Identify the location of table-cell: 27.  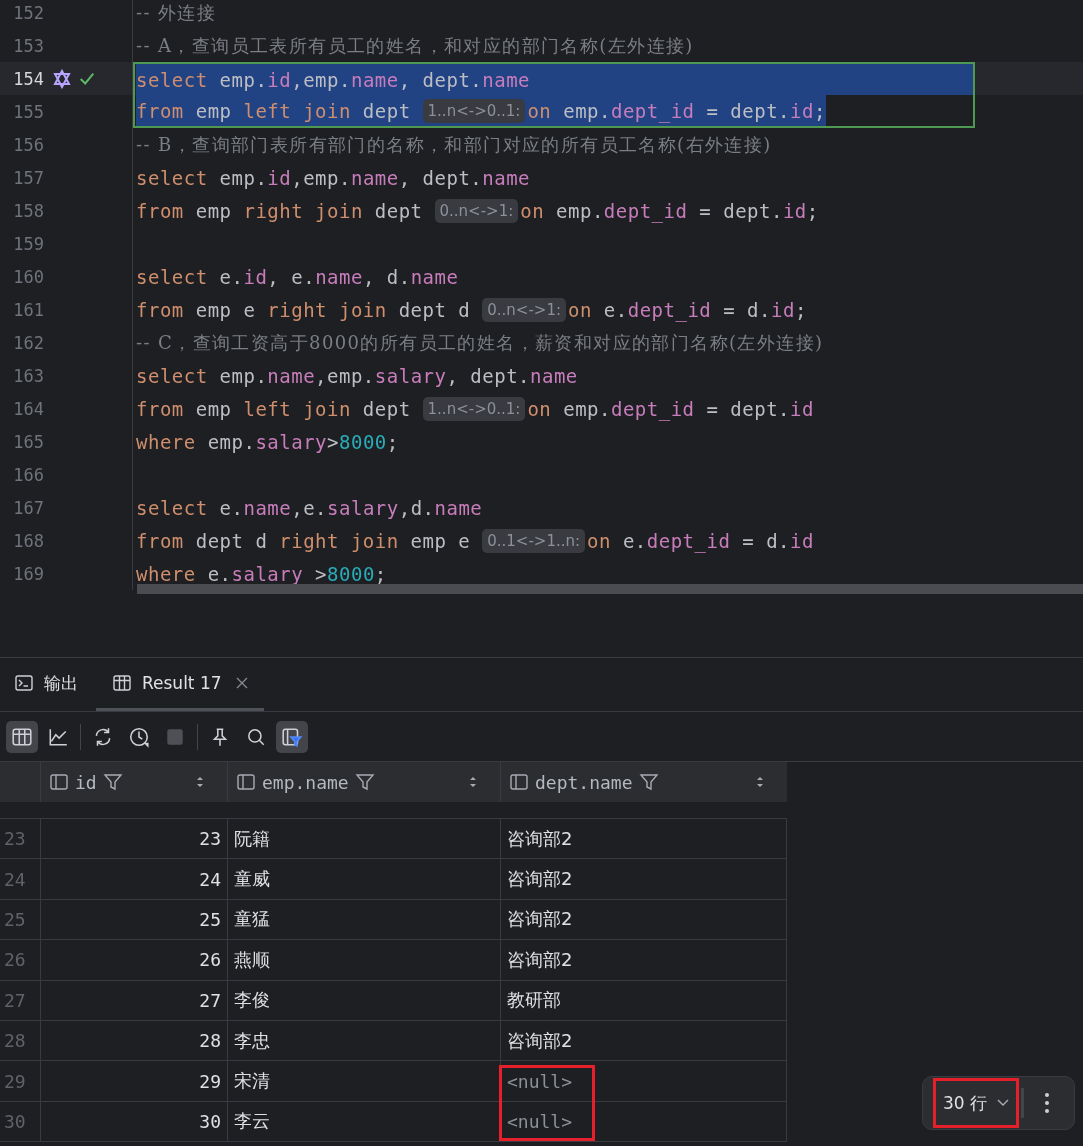
(133, 1000).